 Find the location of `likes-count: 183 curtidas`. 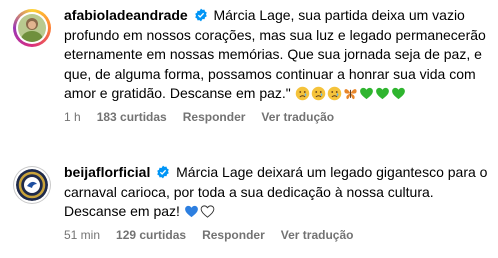

likes-count: 183 curtidas is located at coordinates (132, 117).